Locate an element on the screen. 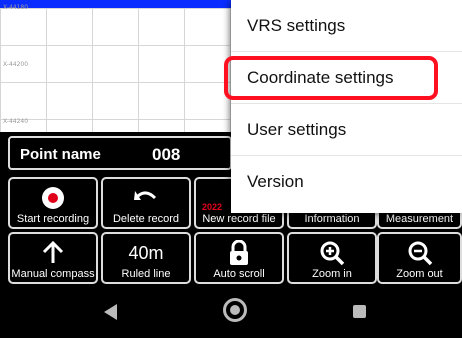 The height and width of the screenshot is (338, 462). start-recording-button: Start recording is located at coordinates (53, 203).